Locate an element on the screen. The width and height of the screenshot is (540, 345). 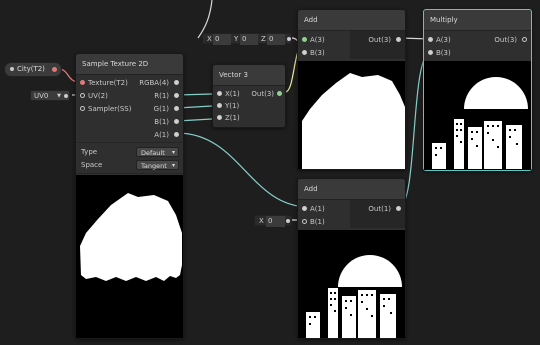
multiply-preview is located at coordinates (477, 115).